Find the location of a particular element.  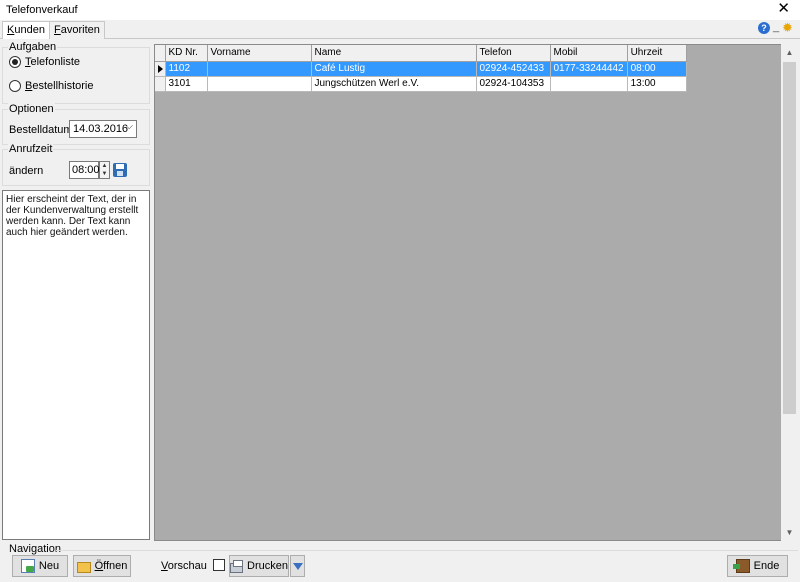

anrufzeit-group: Anrufzeit ändern 08:00 ▲ ▼ is located at coordinates (76, 164).